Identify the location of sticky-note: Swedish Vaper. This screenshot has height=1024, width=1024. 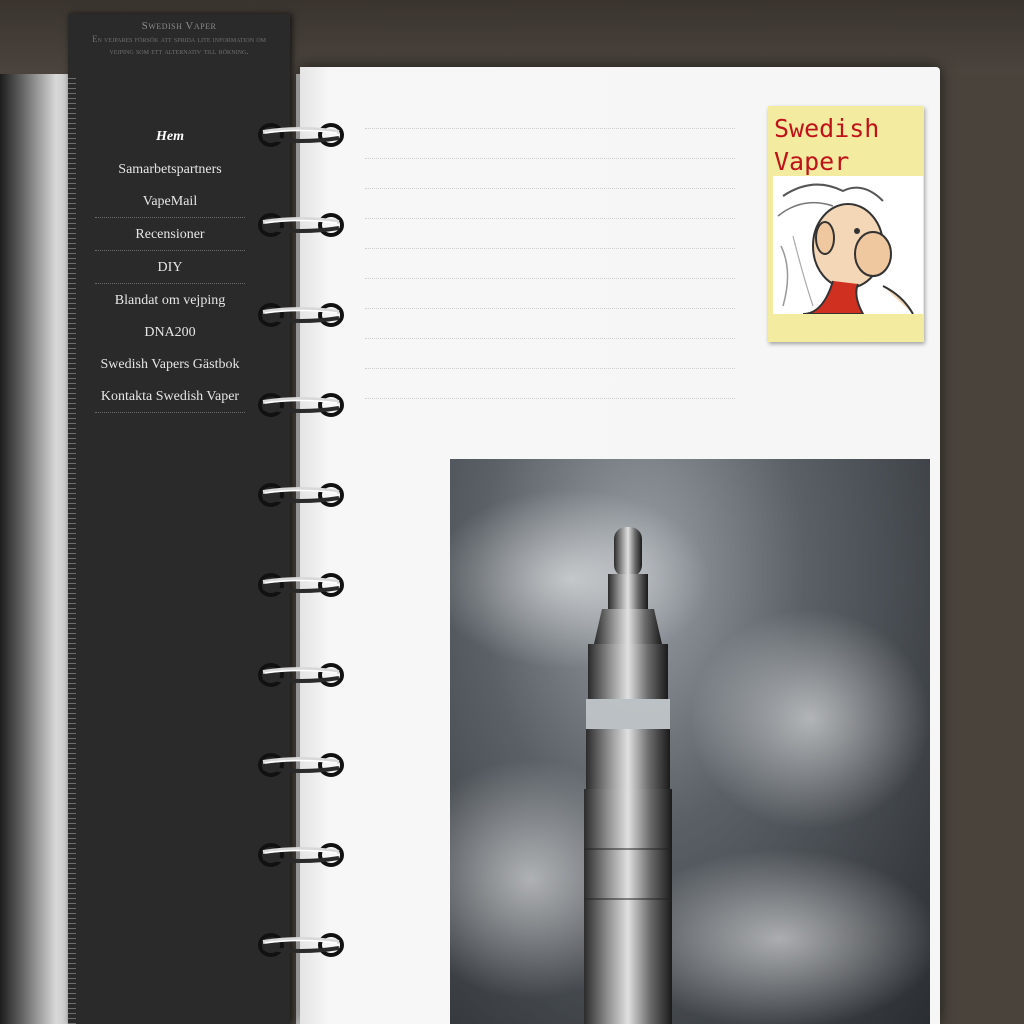
(846, 224).